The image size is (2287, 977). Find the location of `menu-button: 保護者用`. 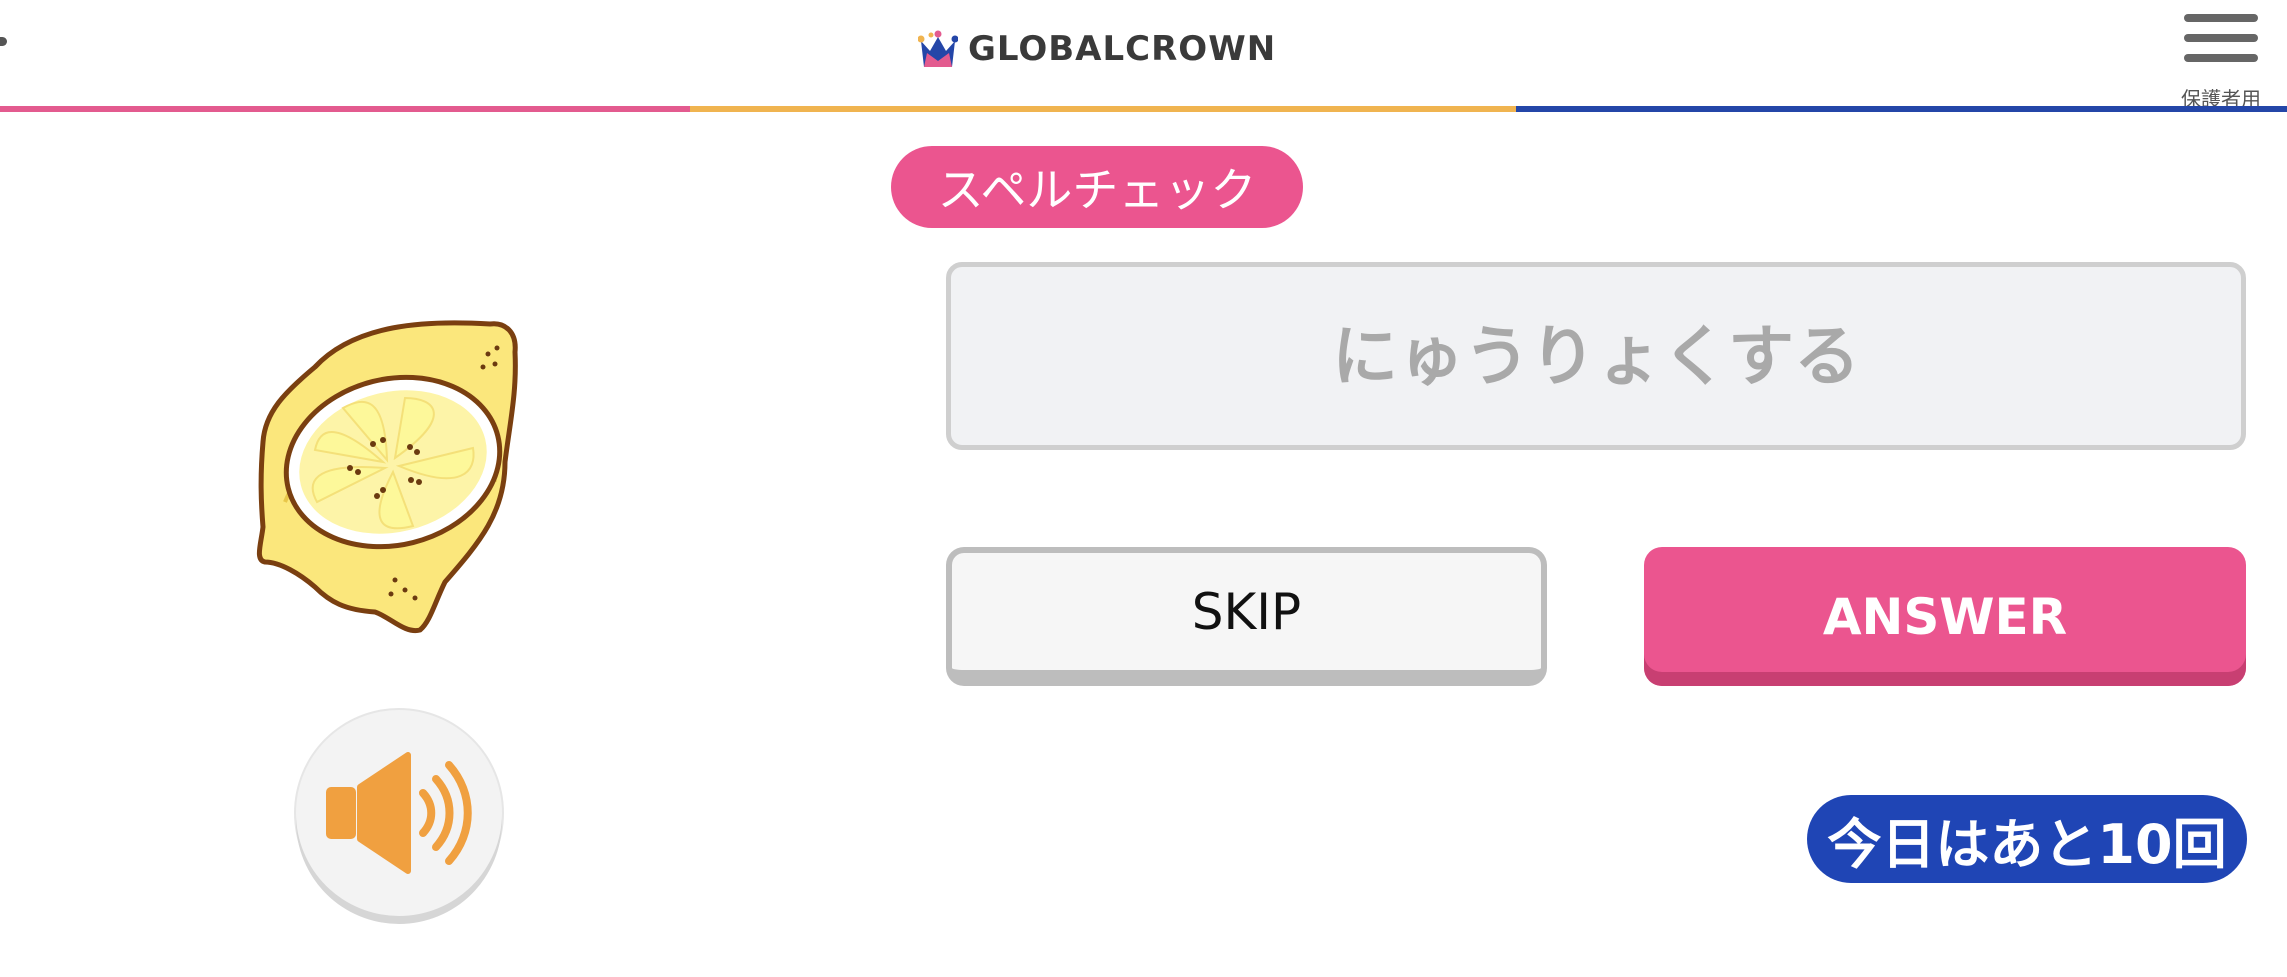

menu-button: 保護者用 is located at coordinates (2221, 60).